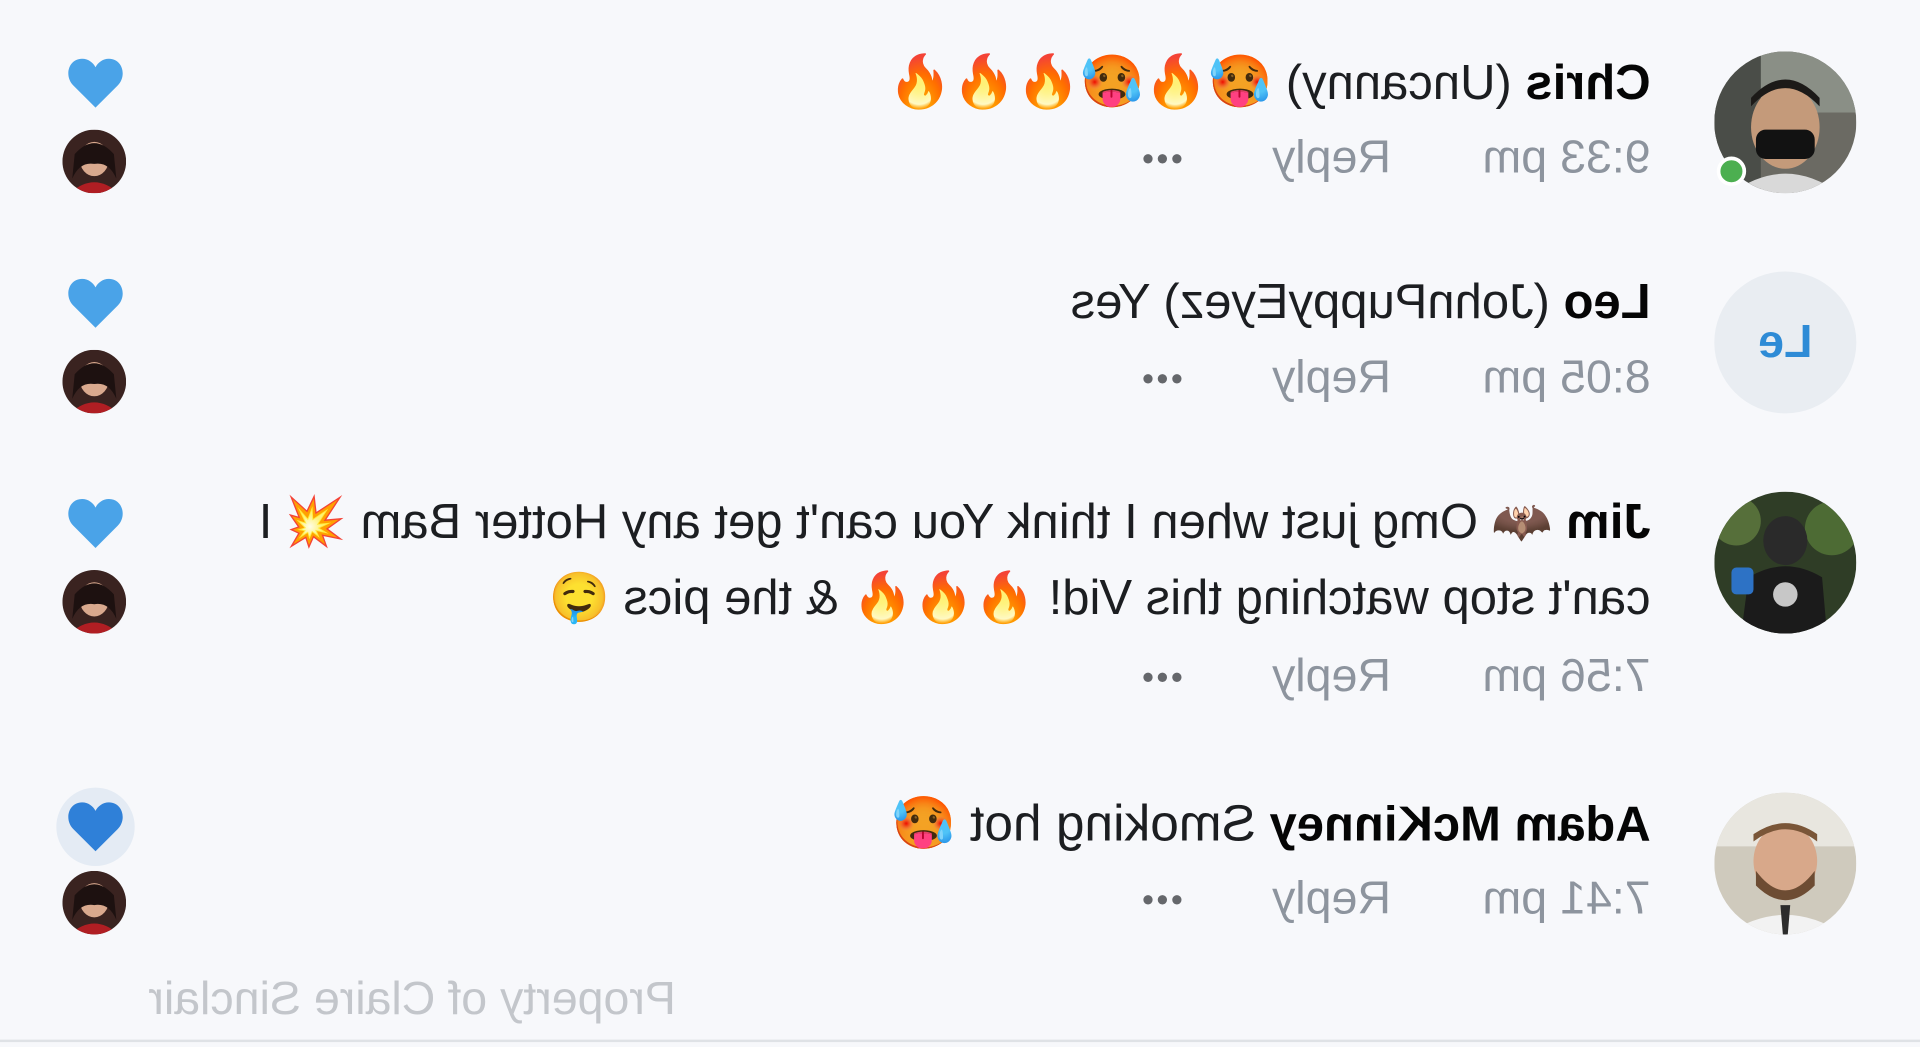  What do you see at coordinates (1356, 302) in the screenshot?
I see `comment-handle: (JohnPuppyEyez)` at bounding box center [1356, 302].